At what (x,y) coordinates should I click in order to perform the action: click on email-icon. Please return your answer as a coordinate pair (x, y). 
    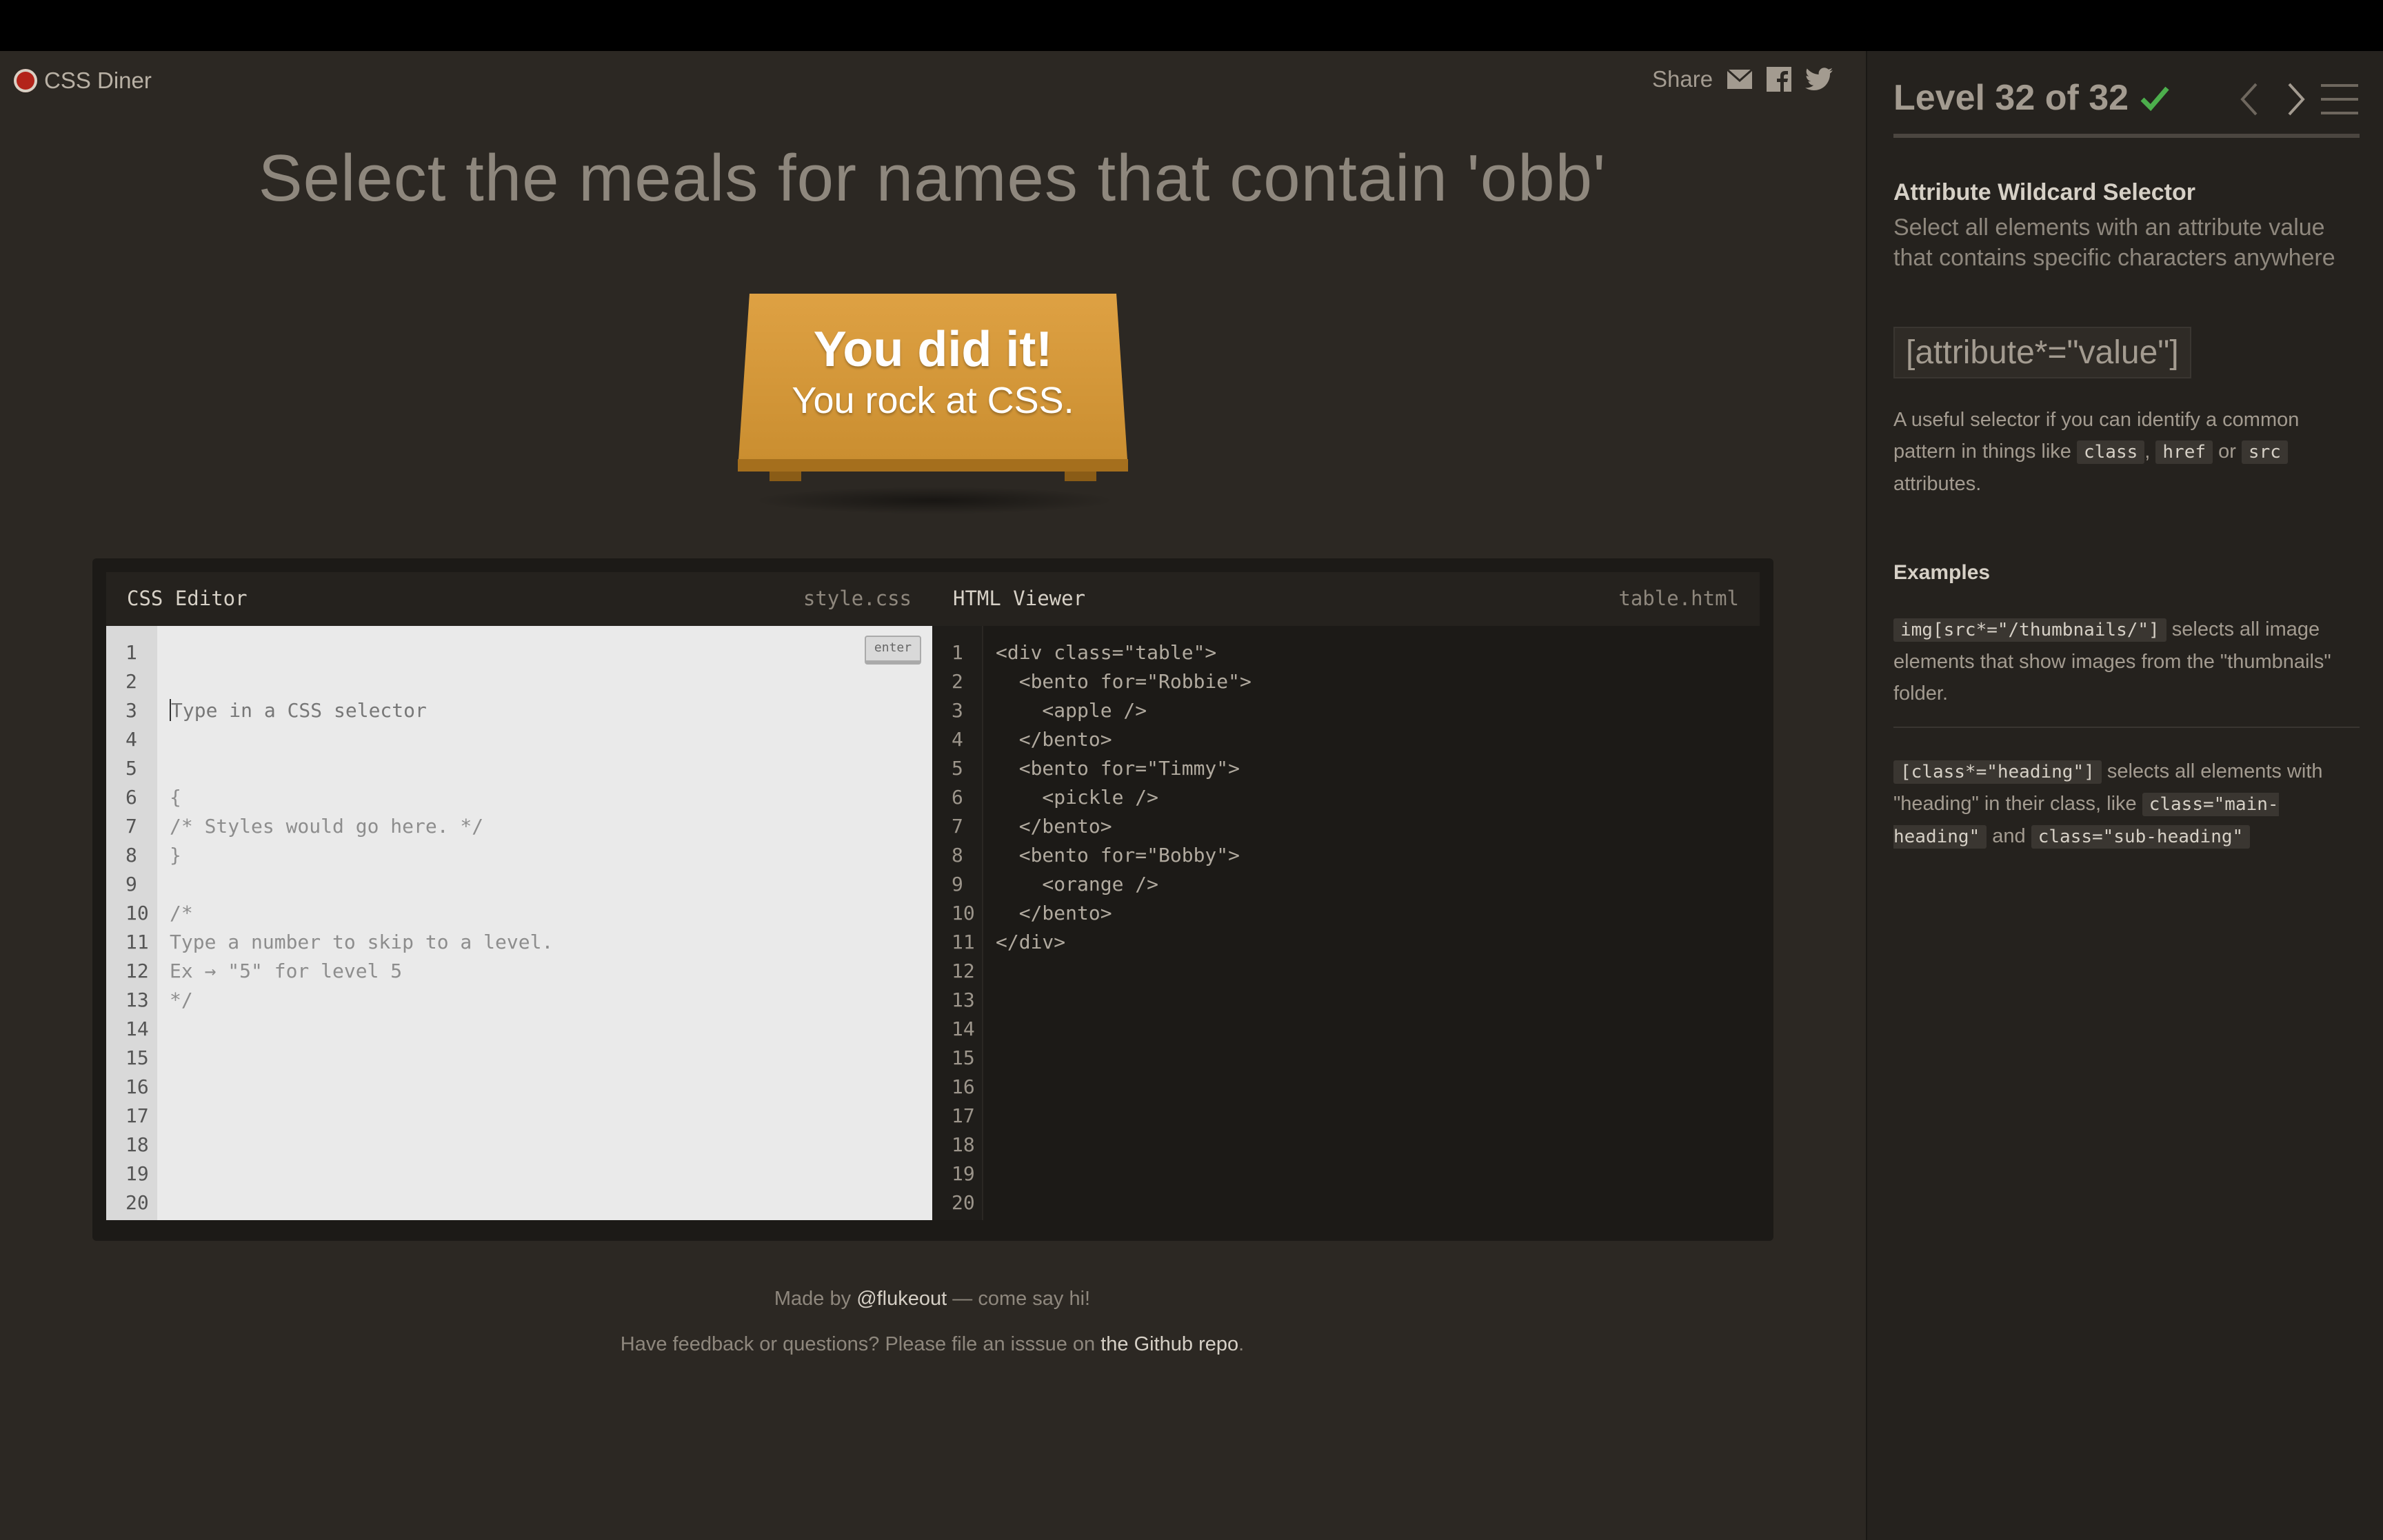
    Looking at the image, I should click on (1740, 80).